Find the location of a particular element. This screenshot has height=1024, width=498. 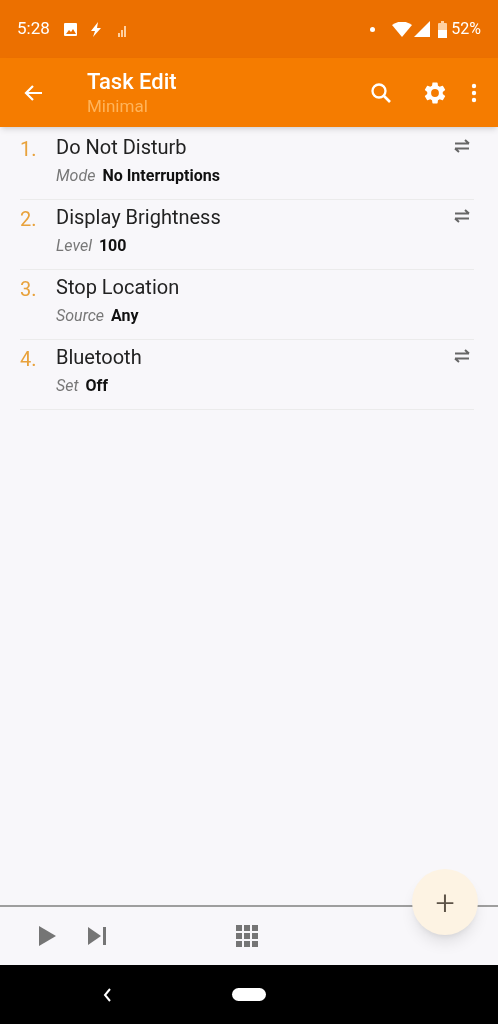

action-name: Display Brightness is located at coordinates (138, 217).